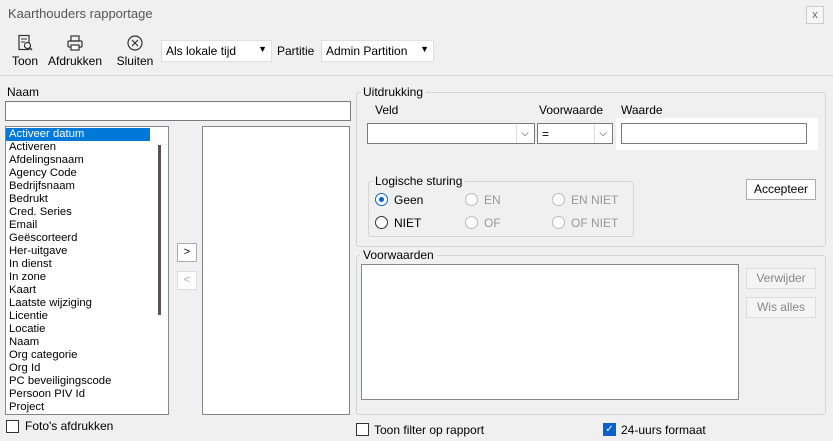 The width and height of the screenshot is (833, 441). Describe the element at coordinates (25, 44) in the screenshot. I see `report-view-icon` at that location.